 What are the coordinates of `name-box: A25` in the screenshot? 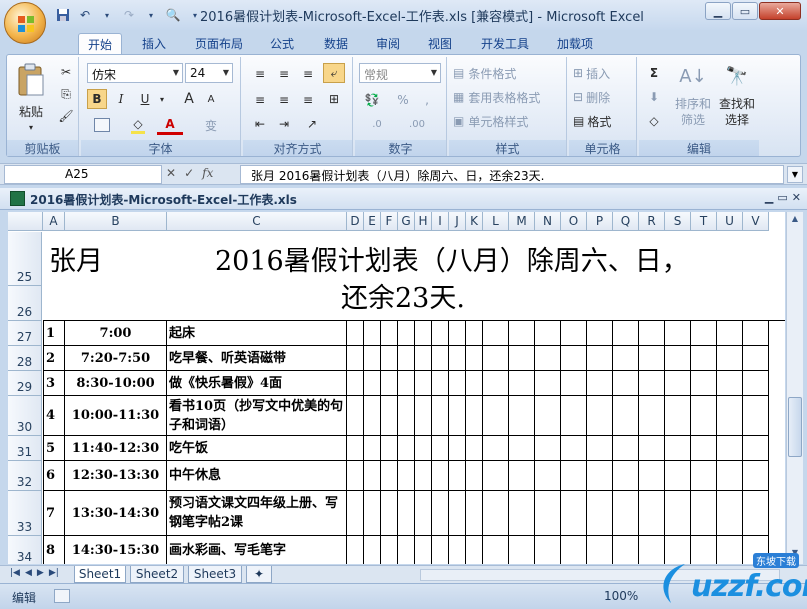 It's located at (83, 174).